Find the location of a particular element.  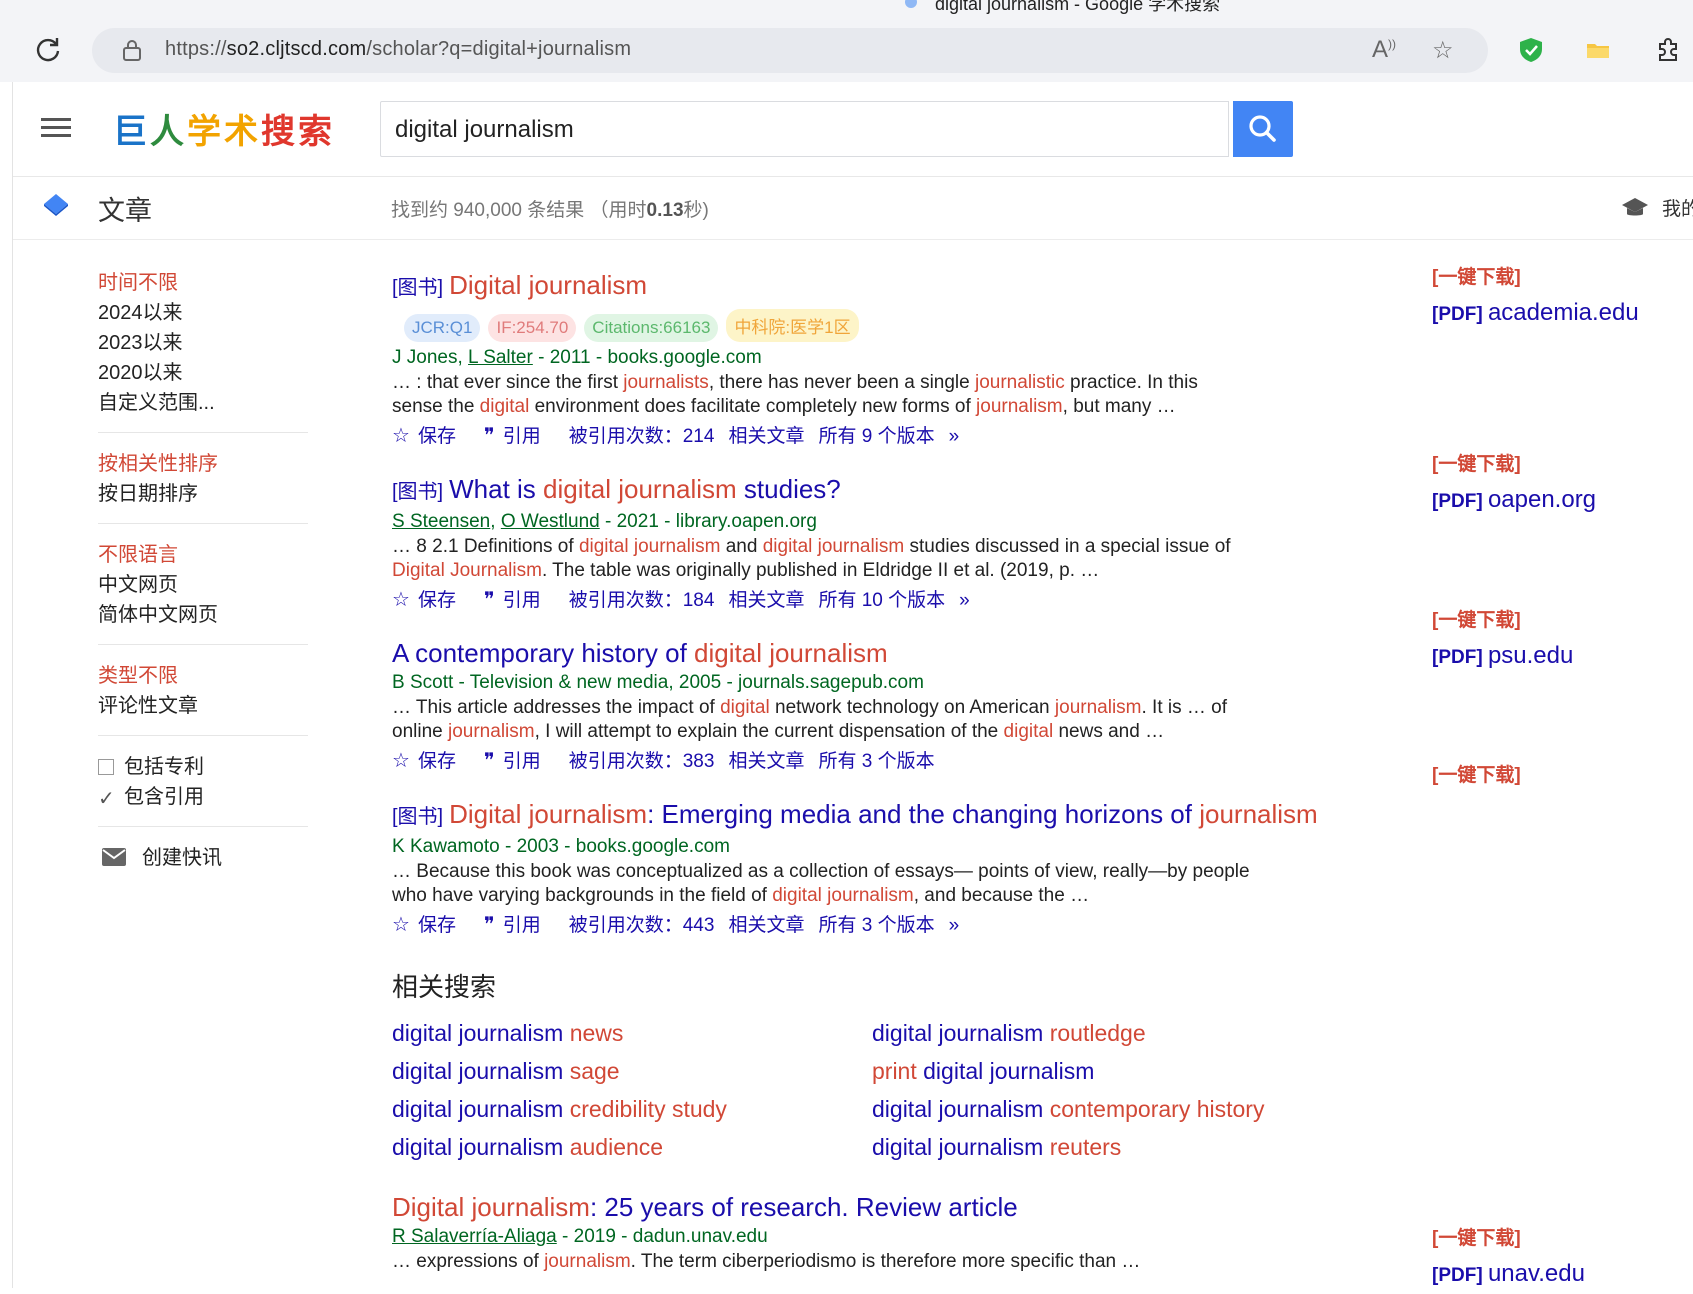

type-group: 类型不限 评论性文章 is located at coordinates (203, 698).